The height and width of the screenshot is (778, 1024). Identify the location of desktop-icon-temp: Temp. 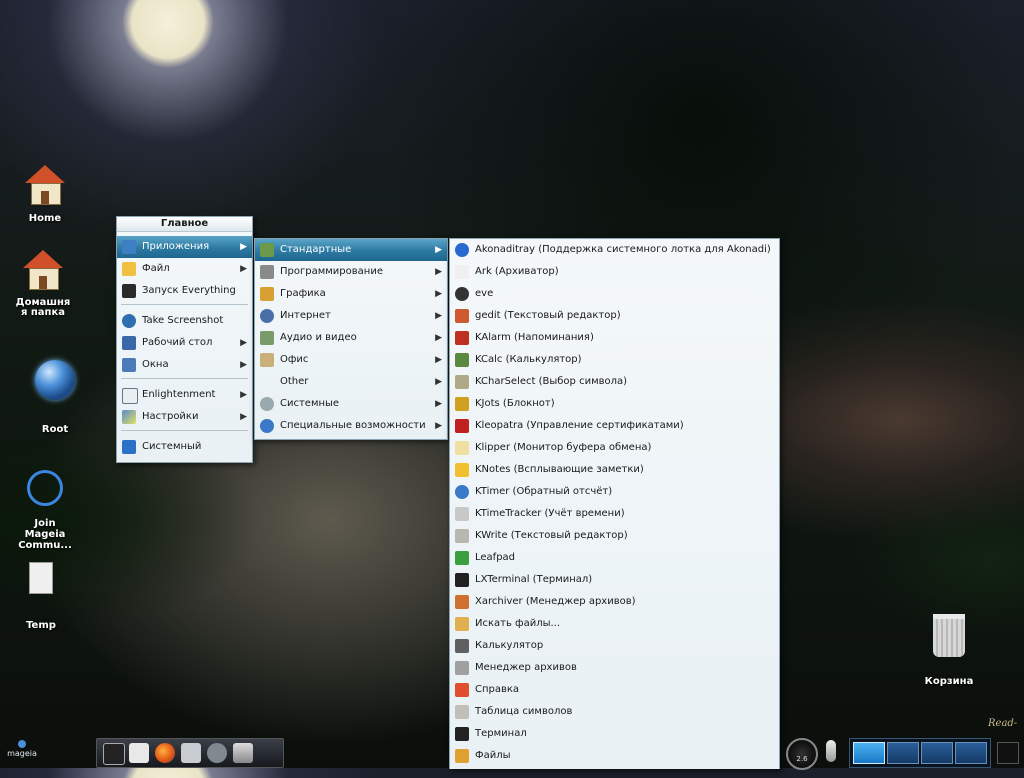
(41, 593).